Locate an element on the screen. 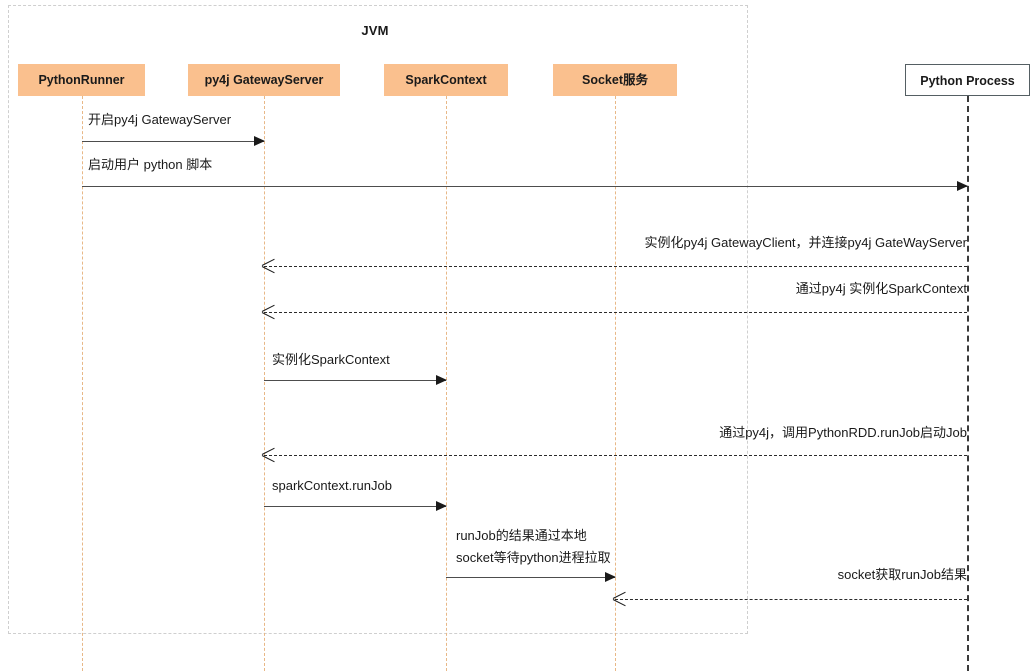  message-label-m7: sparkContext.runJob is located at coordinates (332, 485).